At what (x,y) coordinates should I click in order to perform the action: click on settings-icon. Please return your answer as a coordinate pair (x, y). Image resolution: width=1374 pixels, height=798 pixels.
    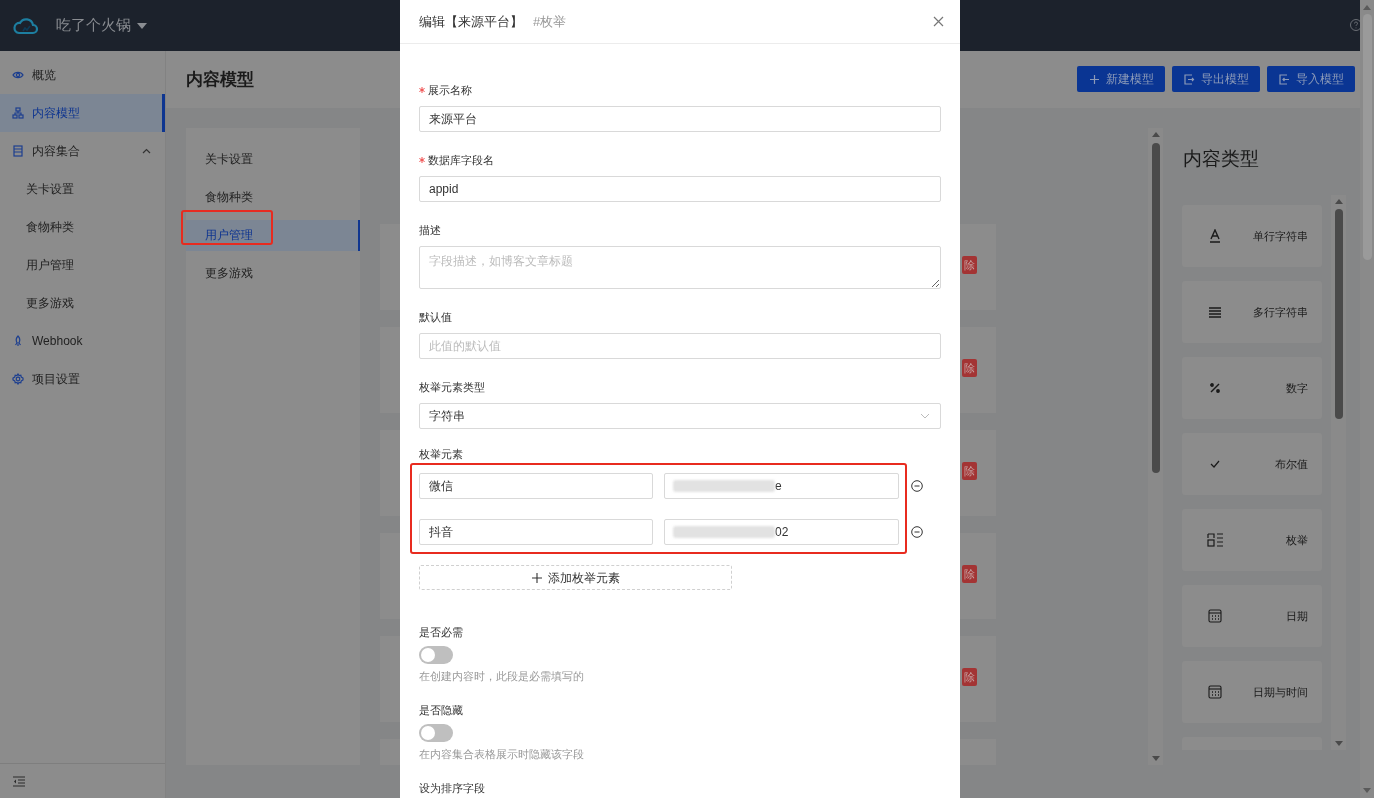
    Looking at the image, I should click on (18, 379).